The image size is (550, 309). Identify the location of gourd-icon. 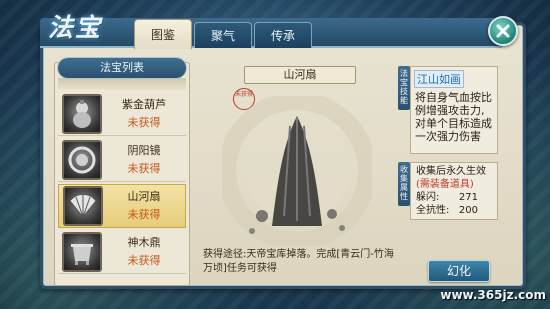
(82, 113).